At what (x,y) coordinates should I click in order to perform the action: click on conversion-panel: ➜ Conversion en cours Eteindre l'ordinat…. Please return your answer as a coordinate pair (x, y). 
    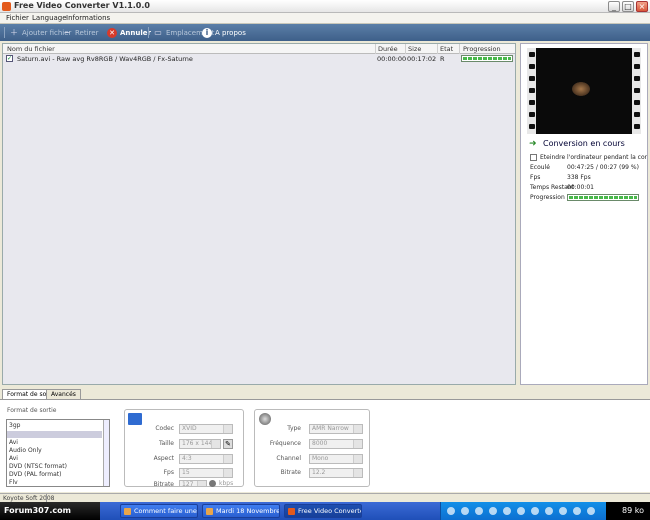
    Looking at the image, I should click on (584, 214).